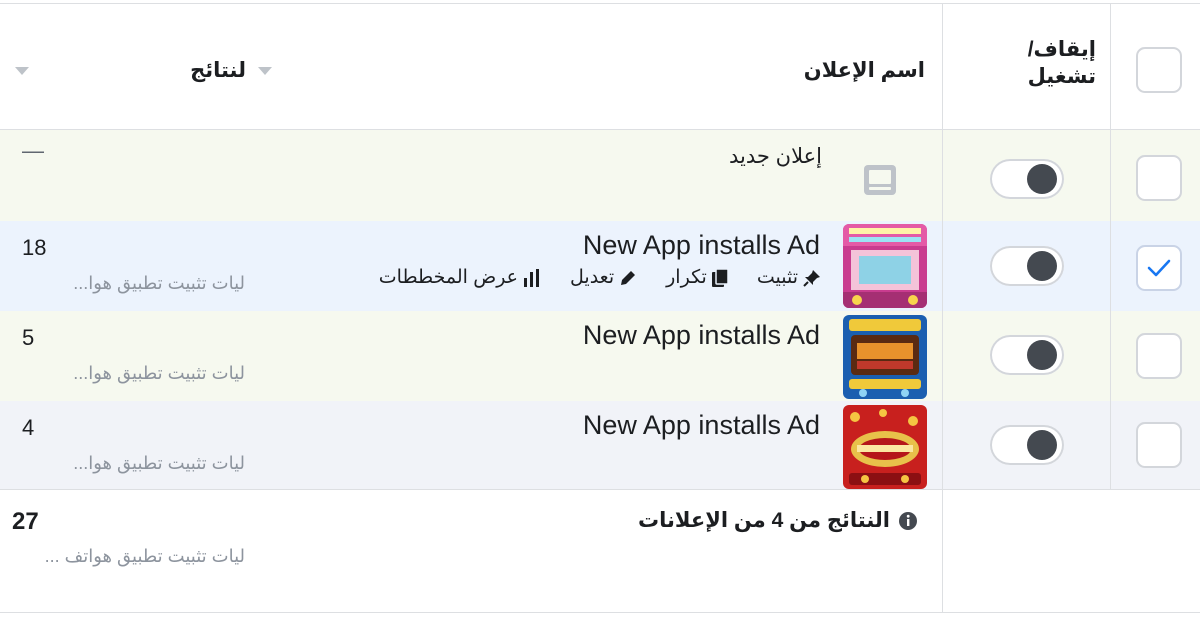 The height and width of the screenshot is (617, 1200). What do you see at coordinates (216, 70) in the screenshot?
I see `results-column-header: لنتائج` at bounding box center [216, 70].